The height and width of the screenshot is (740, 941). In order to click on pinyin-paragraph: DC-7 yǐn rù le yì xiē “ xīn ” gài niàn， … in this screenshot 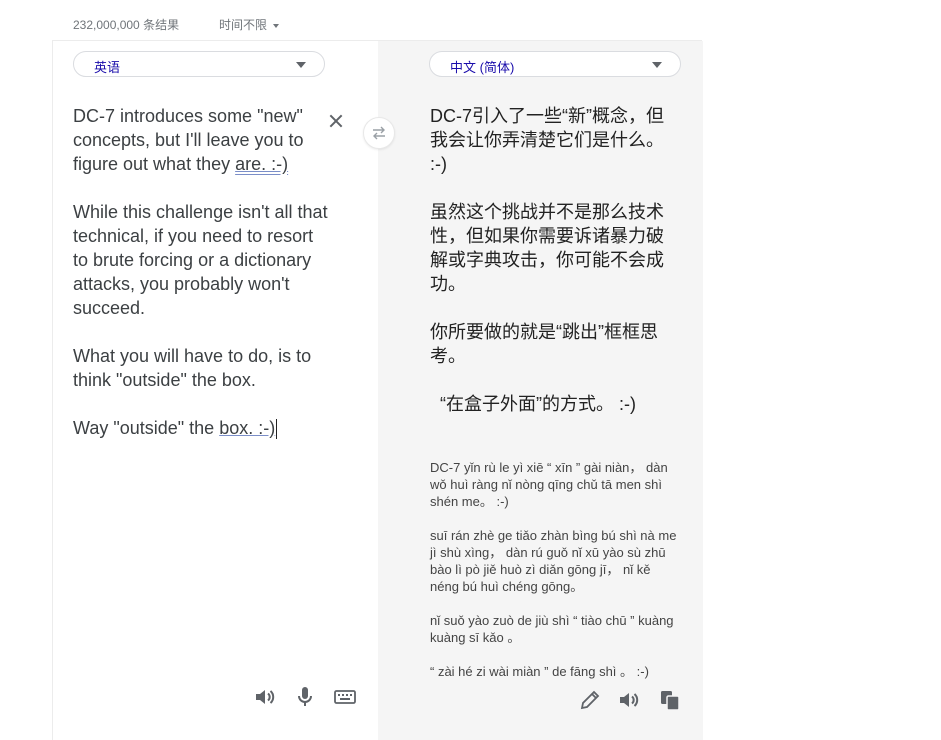, I will do `click(549, 484)`.